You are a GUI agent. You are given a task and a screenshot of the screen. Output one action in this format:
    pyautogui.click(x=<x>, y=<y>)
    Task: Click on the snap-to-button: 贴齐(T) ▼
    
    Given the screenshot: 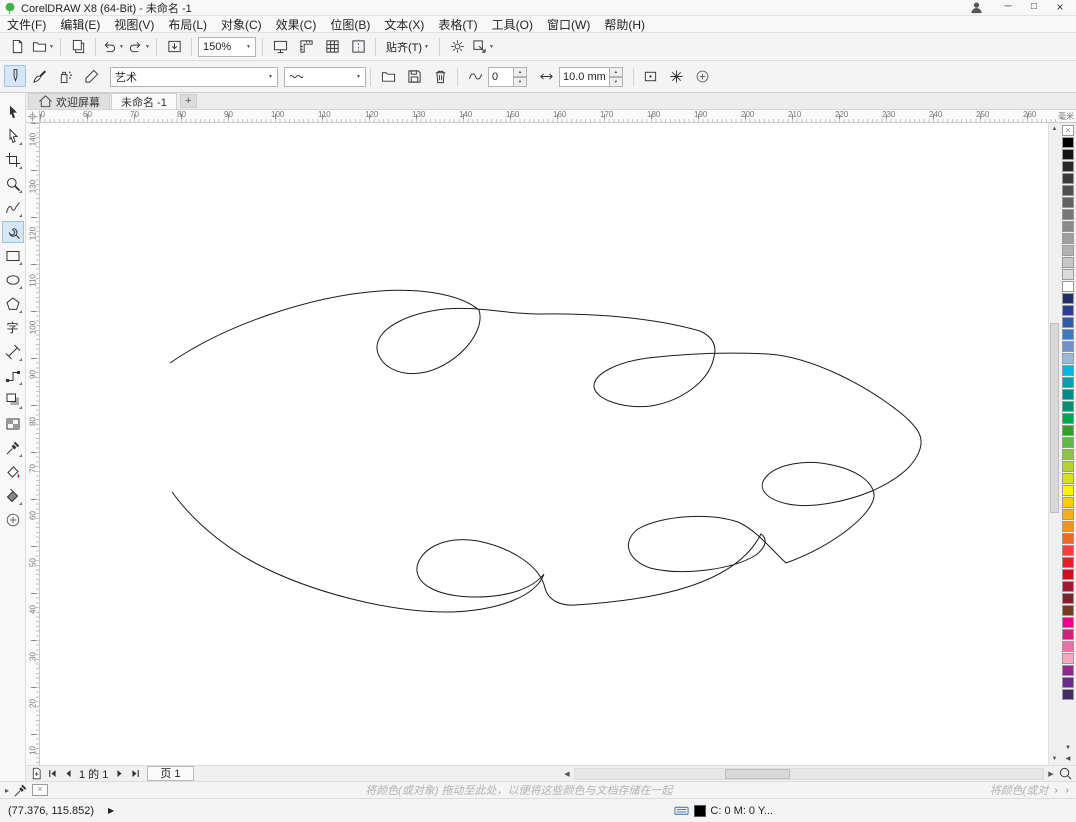 What is the action you would take?
    pyautogui.click(x=407, y=47)
    